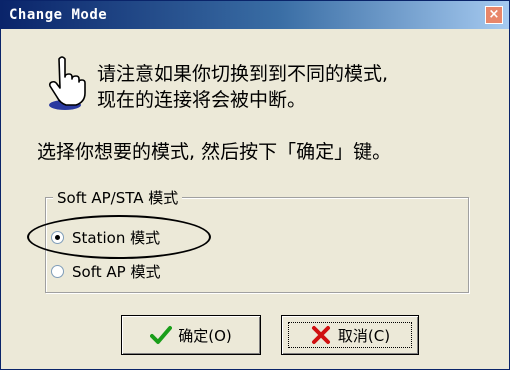 The height and width of the screenshot is (374, 512). Describe the element at coordinates (116, 271) in the screenshot. I see `soft-ap-mode-label: Soft AP 模式` at that location.